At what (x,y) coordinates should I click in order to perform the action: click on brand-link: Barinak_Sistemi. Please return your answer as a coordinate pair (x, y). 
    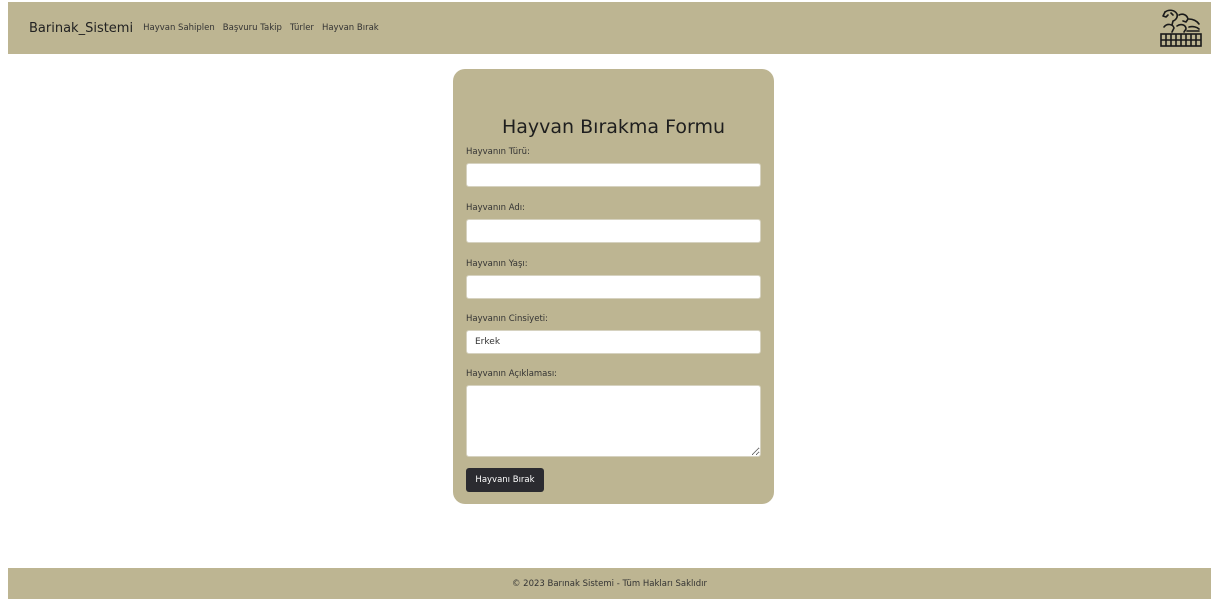
    Looking at the image, I should click on (81, 28).